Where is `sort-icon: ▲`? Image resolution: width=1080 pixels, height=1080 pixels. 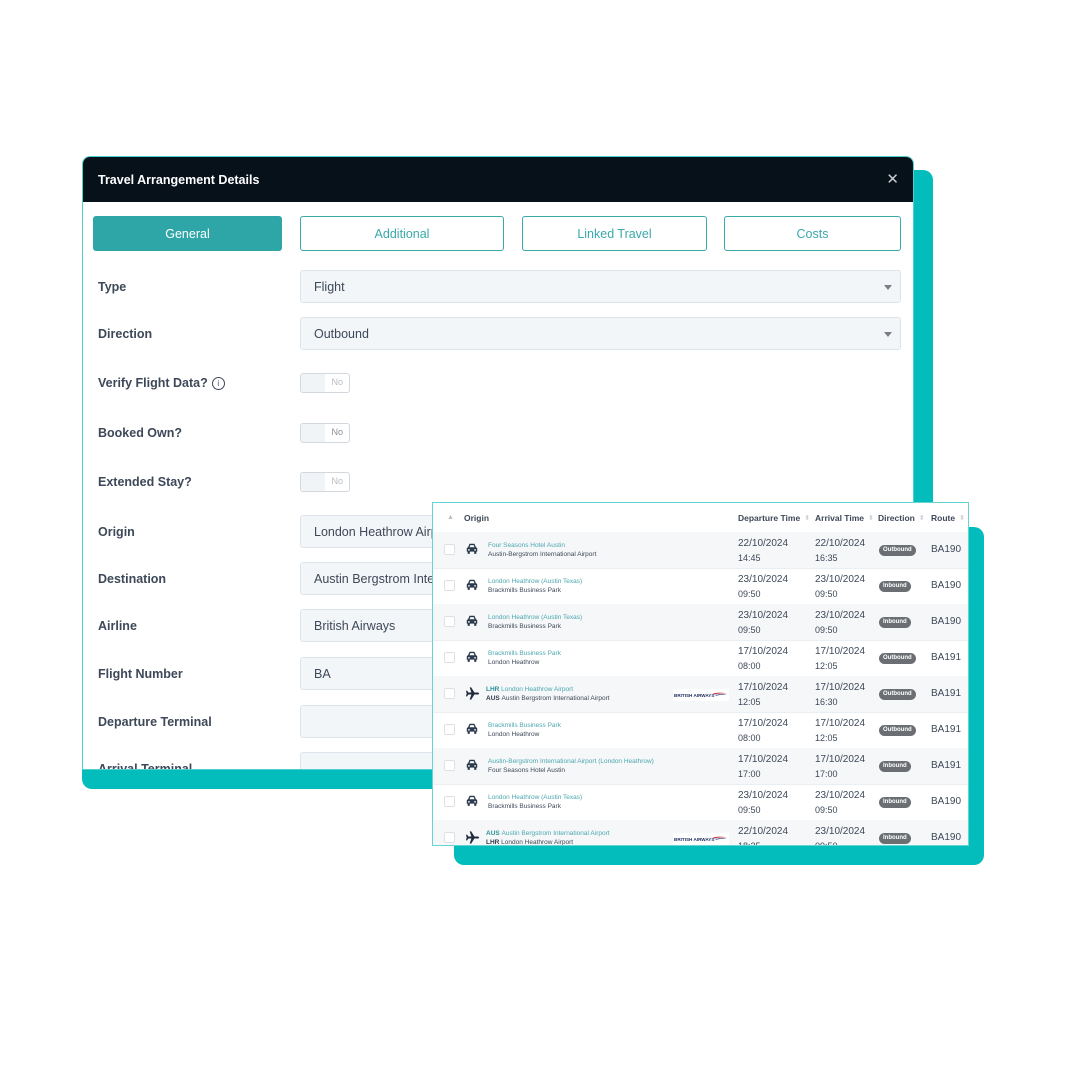
sort-icon: ▲ is located at coordinates (450, 517).